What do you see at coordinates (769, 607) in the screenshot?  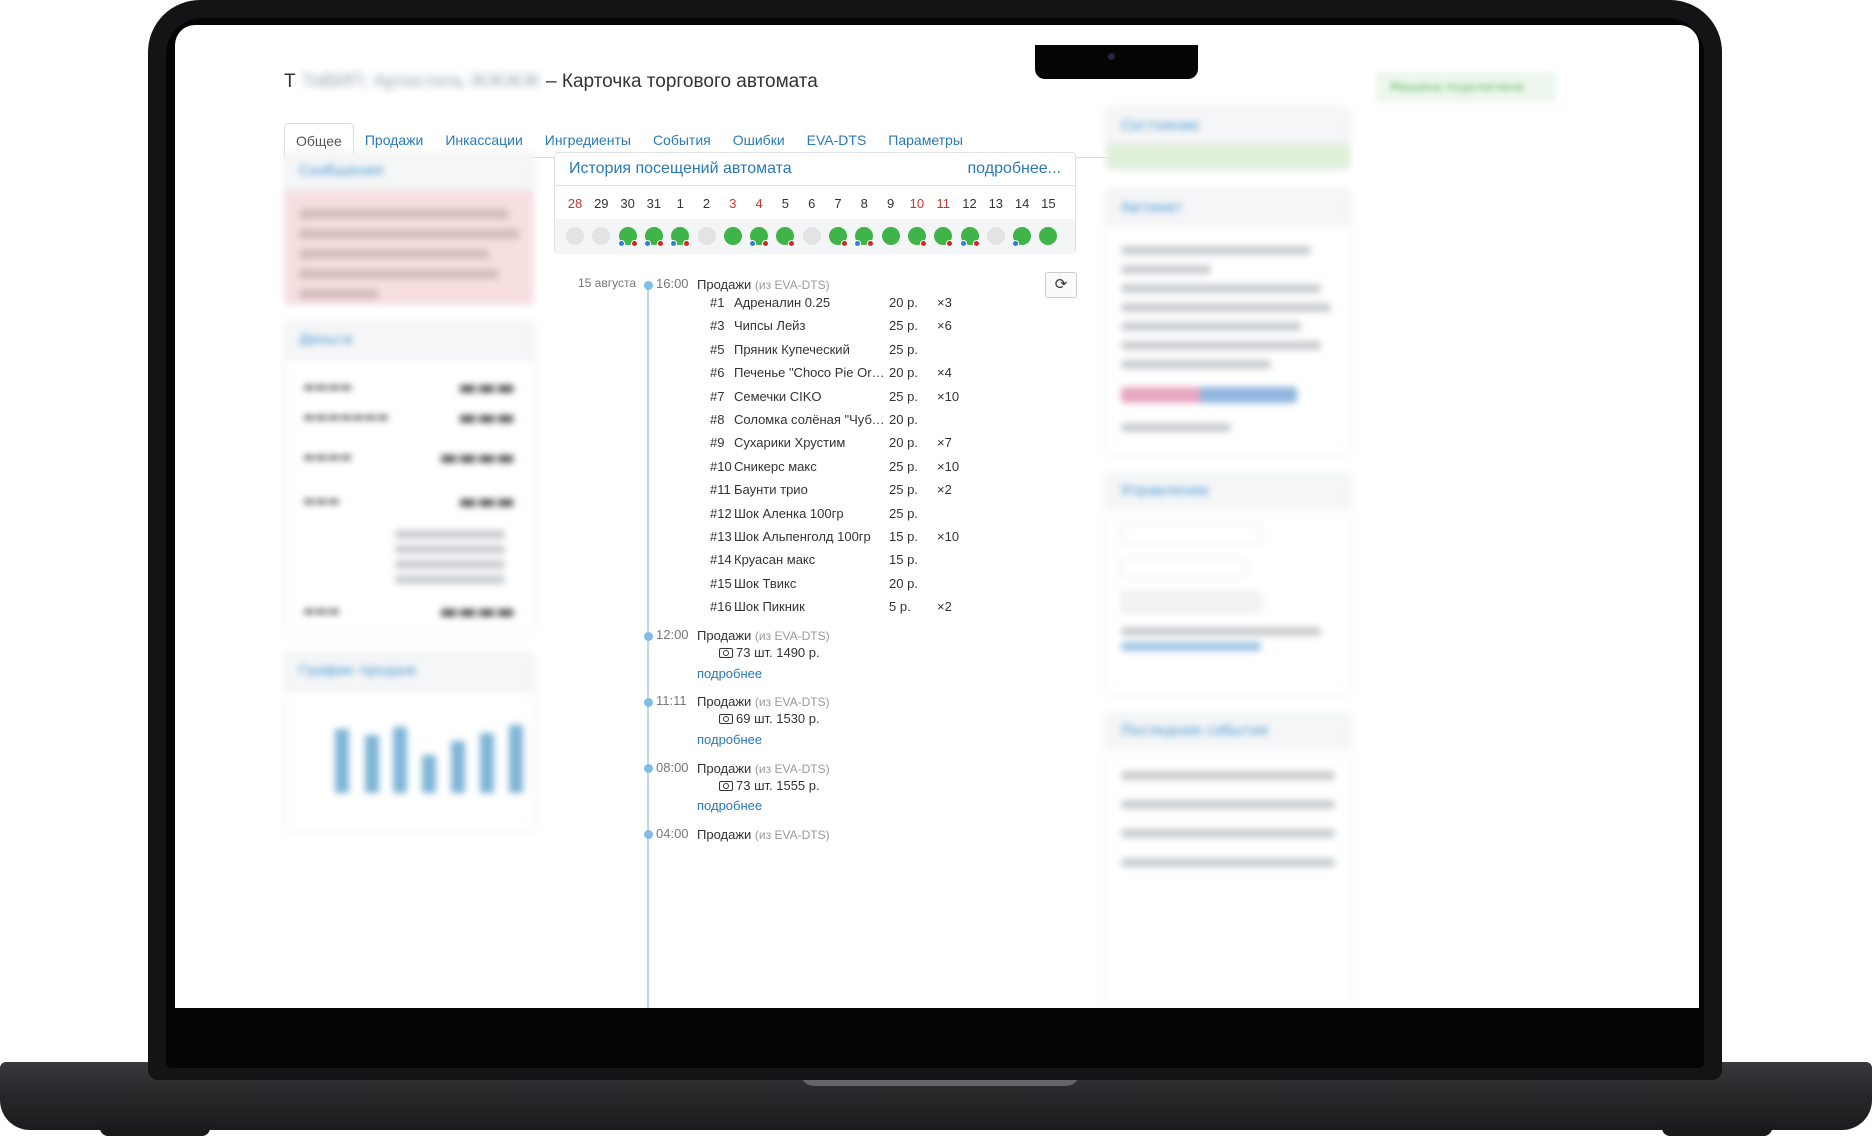 I see `item-name: Шок Пикник` at bounding box center [769, 607].